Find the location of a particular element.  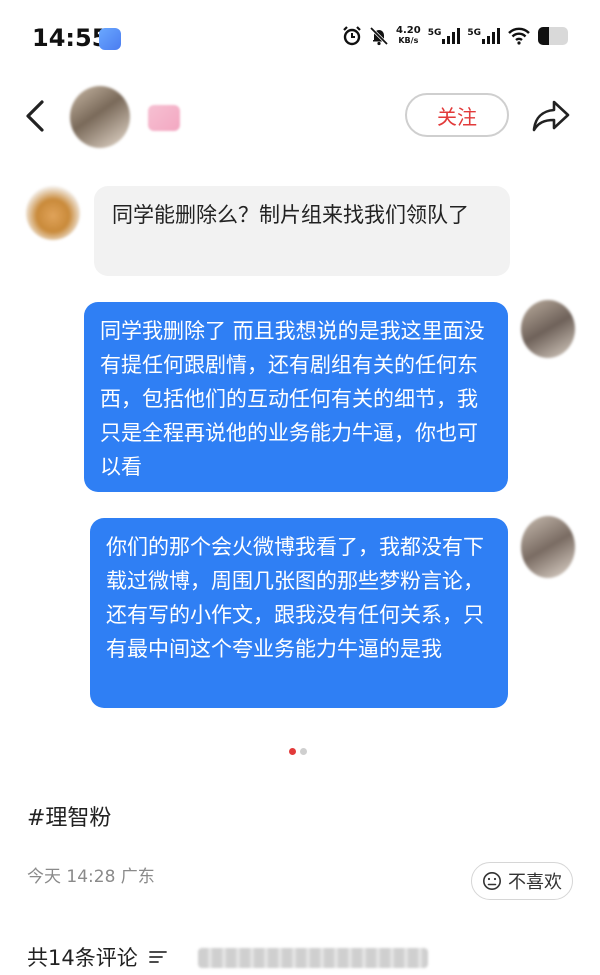

battery-level is located at coordinates (543, 36).